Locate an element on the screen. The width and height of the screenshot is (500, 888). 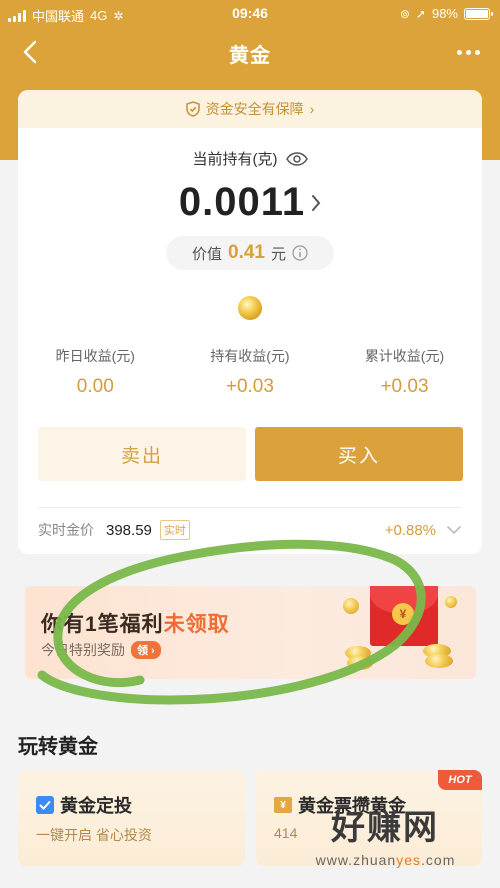
info-icon is located at coordinates (300, 253).